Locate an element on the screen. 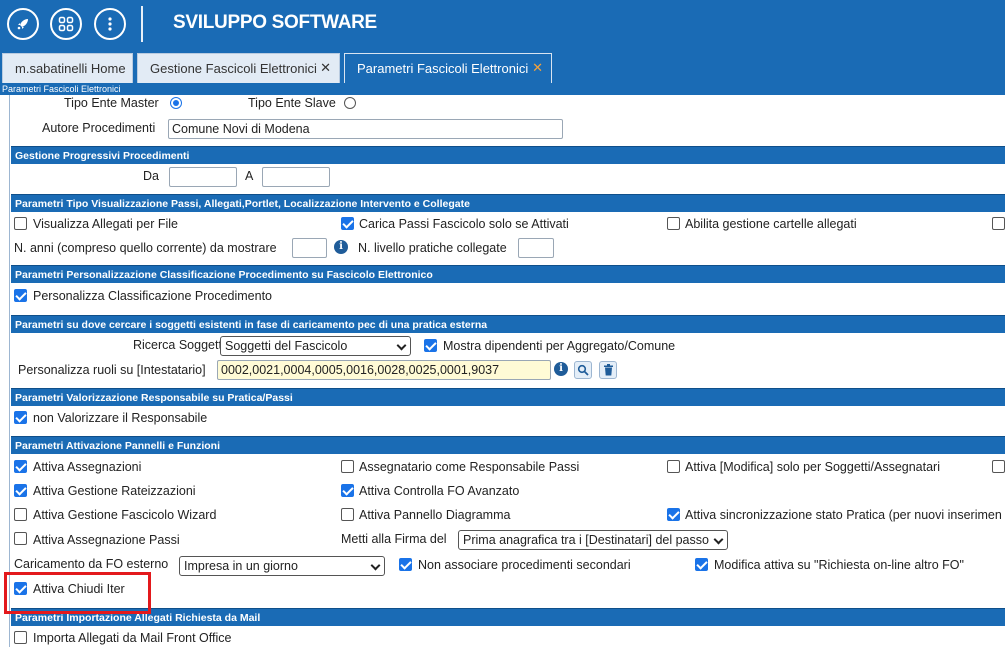 The image size is (1005, 647). panel-title: Parametri Fascicoli Elettronici is located at coordinates (502, 89).